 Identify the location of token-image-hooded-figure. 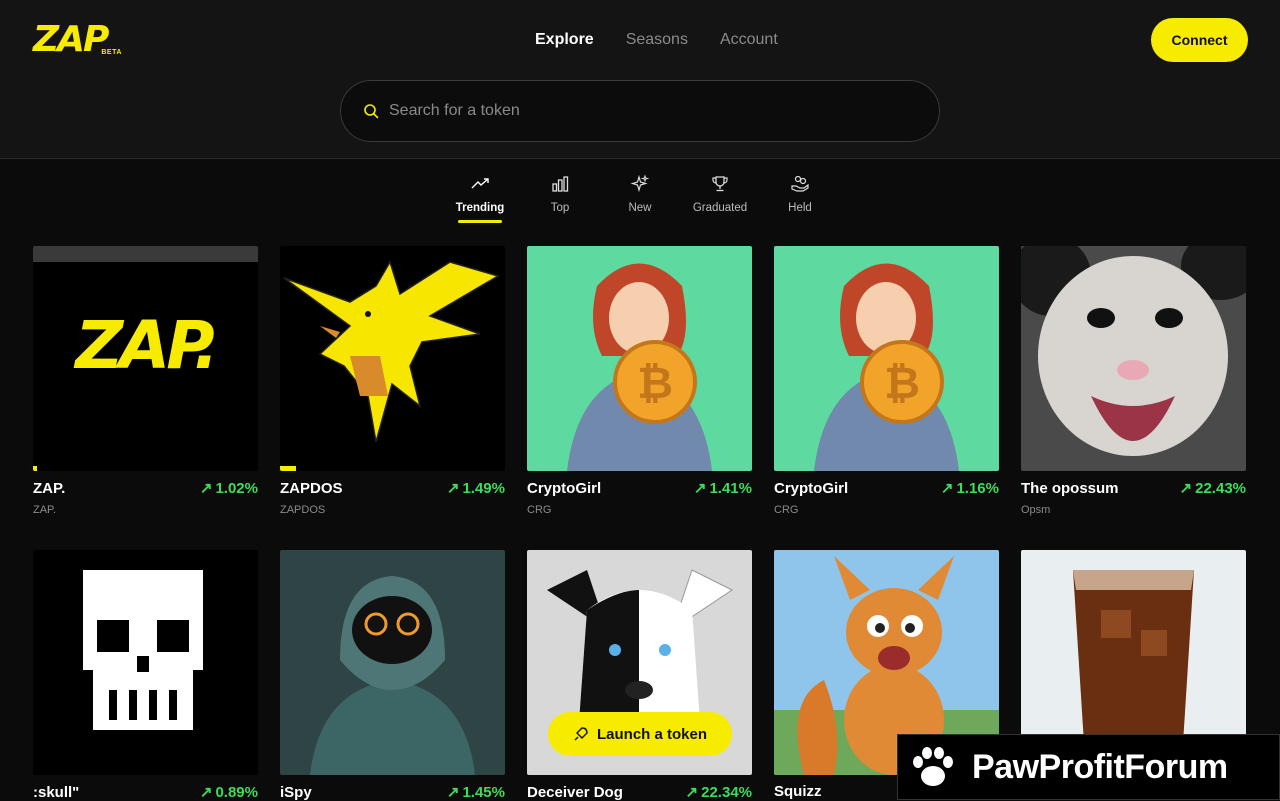
(392, 662).